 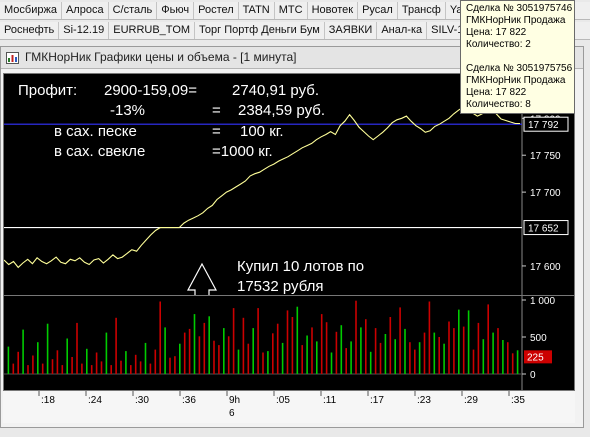 I want to click on sugar-beet-label: в сах. свекле, so click(x=100, y=151).